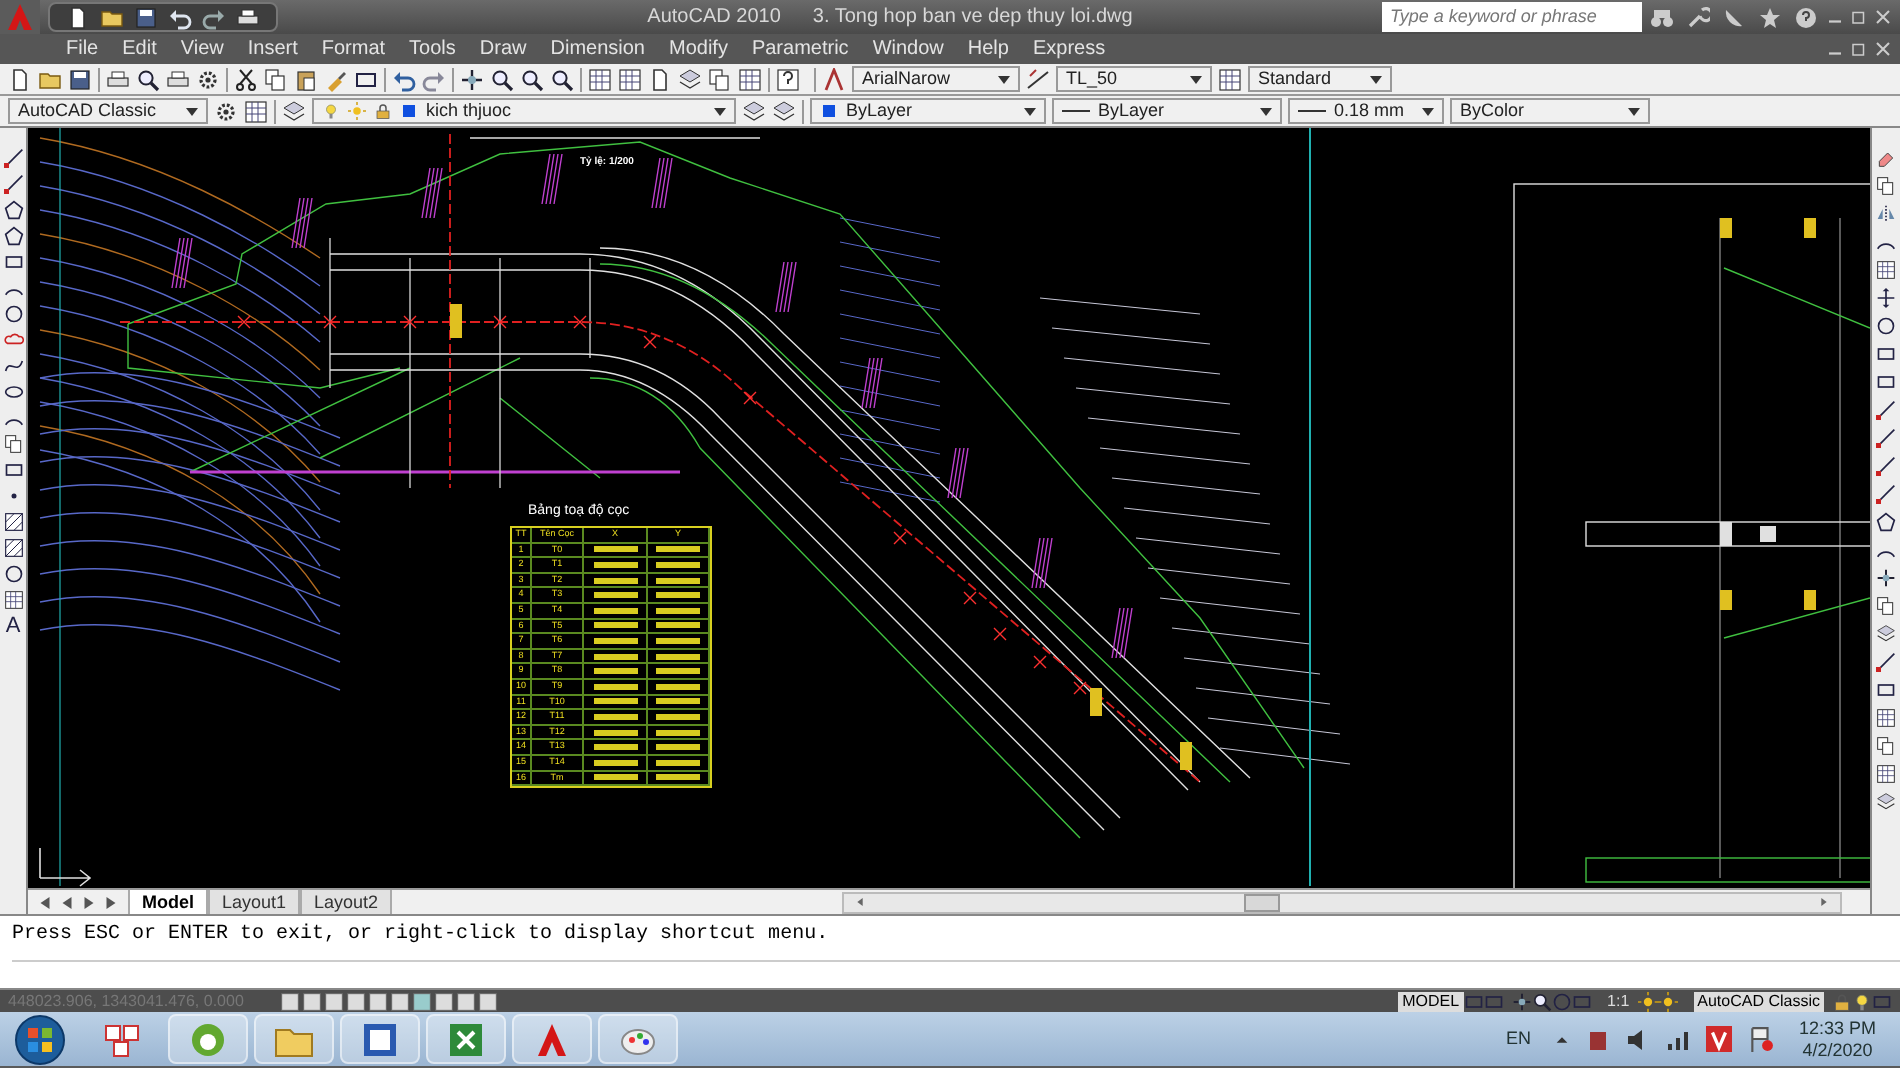 The image size is (1900, 1068). Describe the element at coordinates (246, 79) in the screenshot. I see `cut-icon` at that location.